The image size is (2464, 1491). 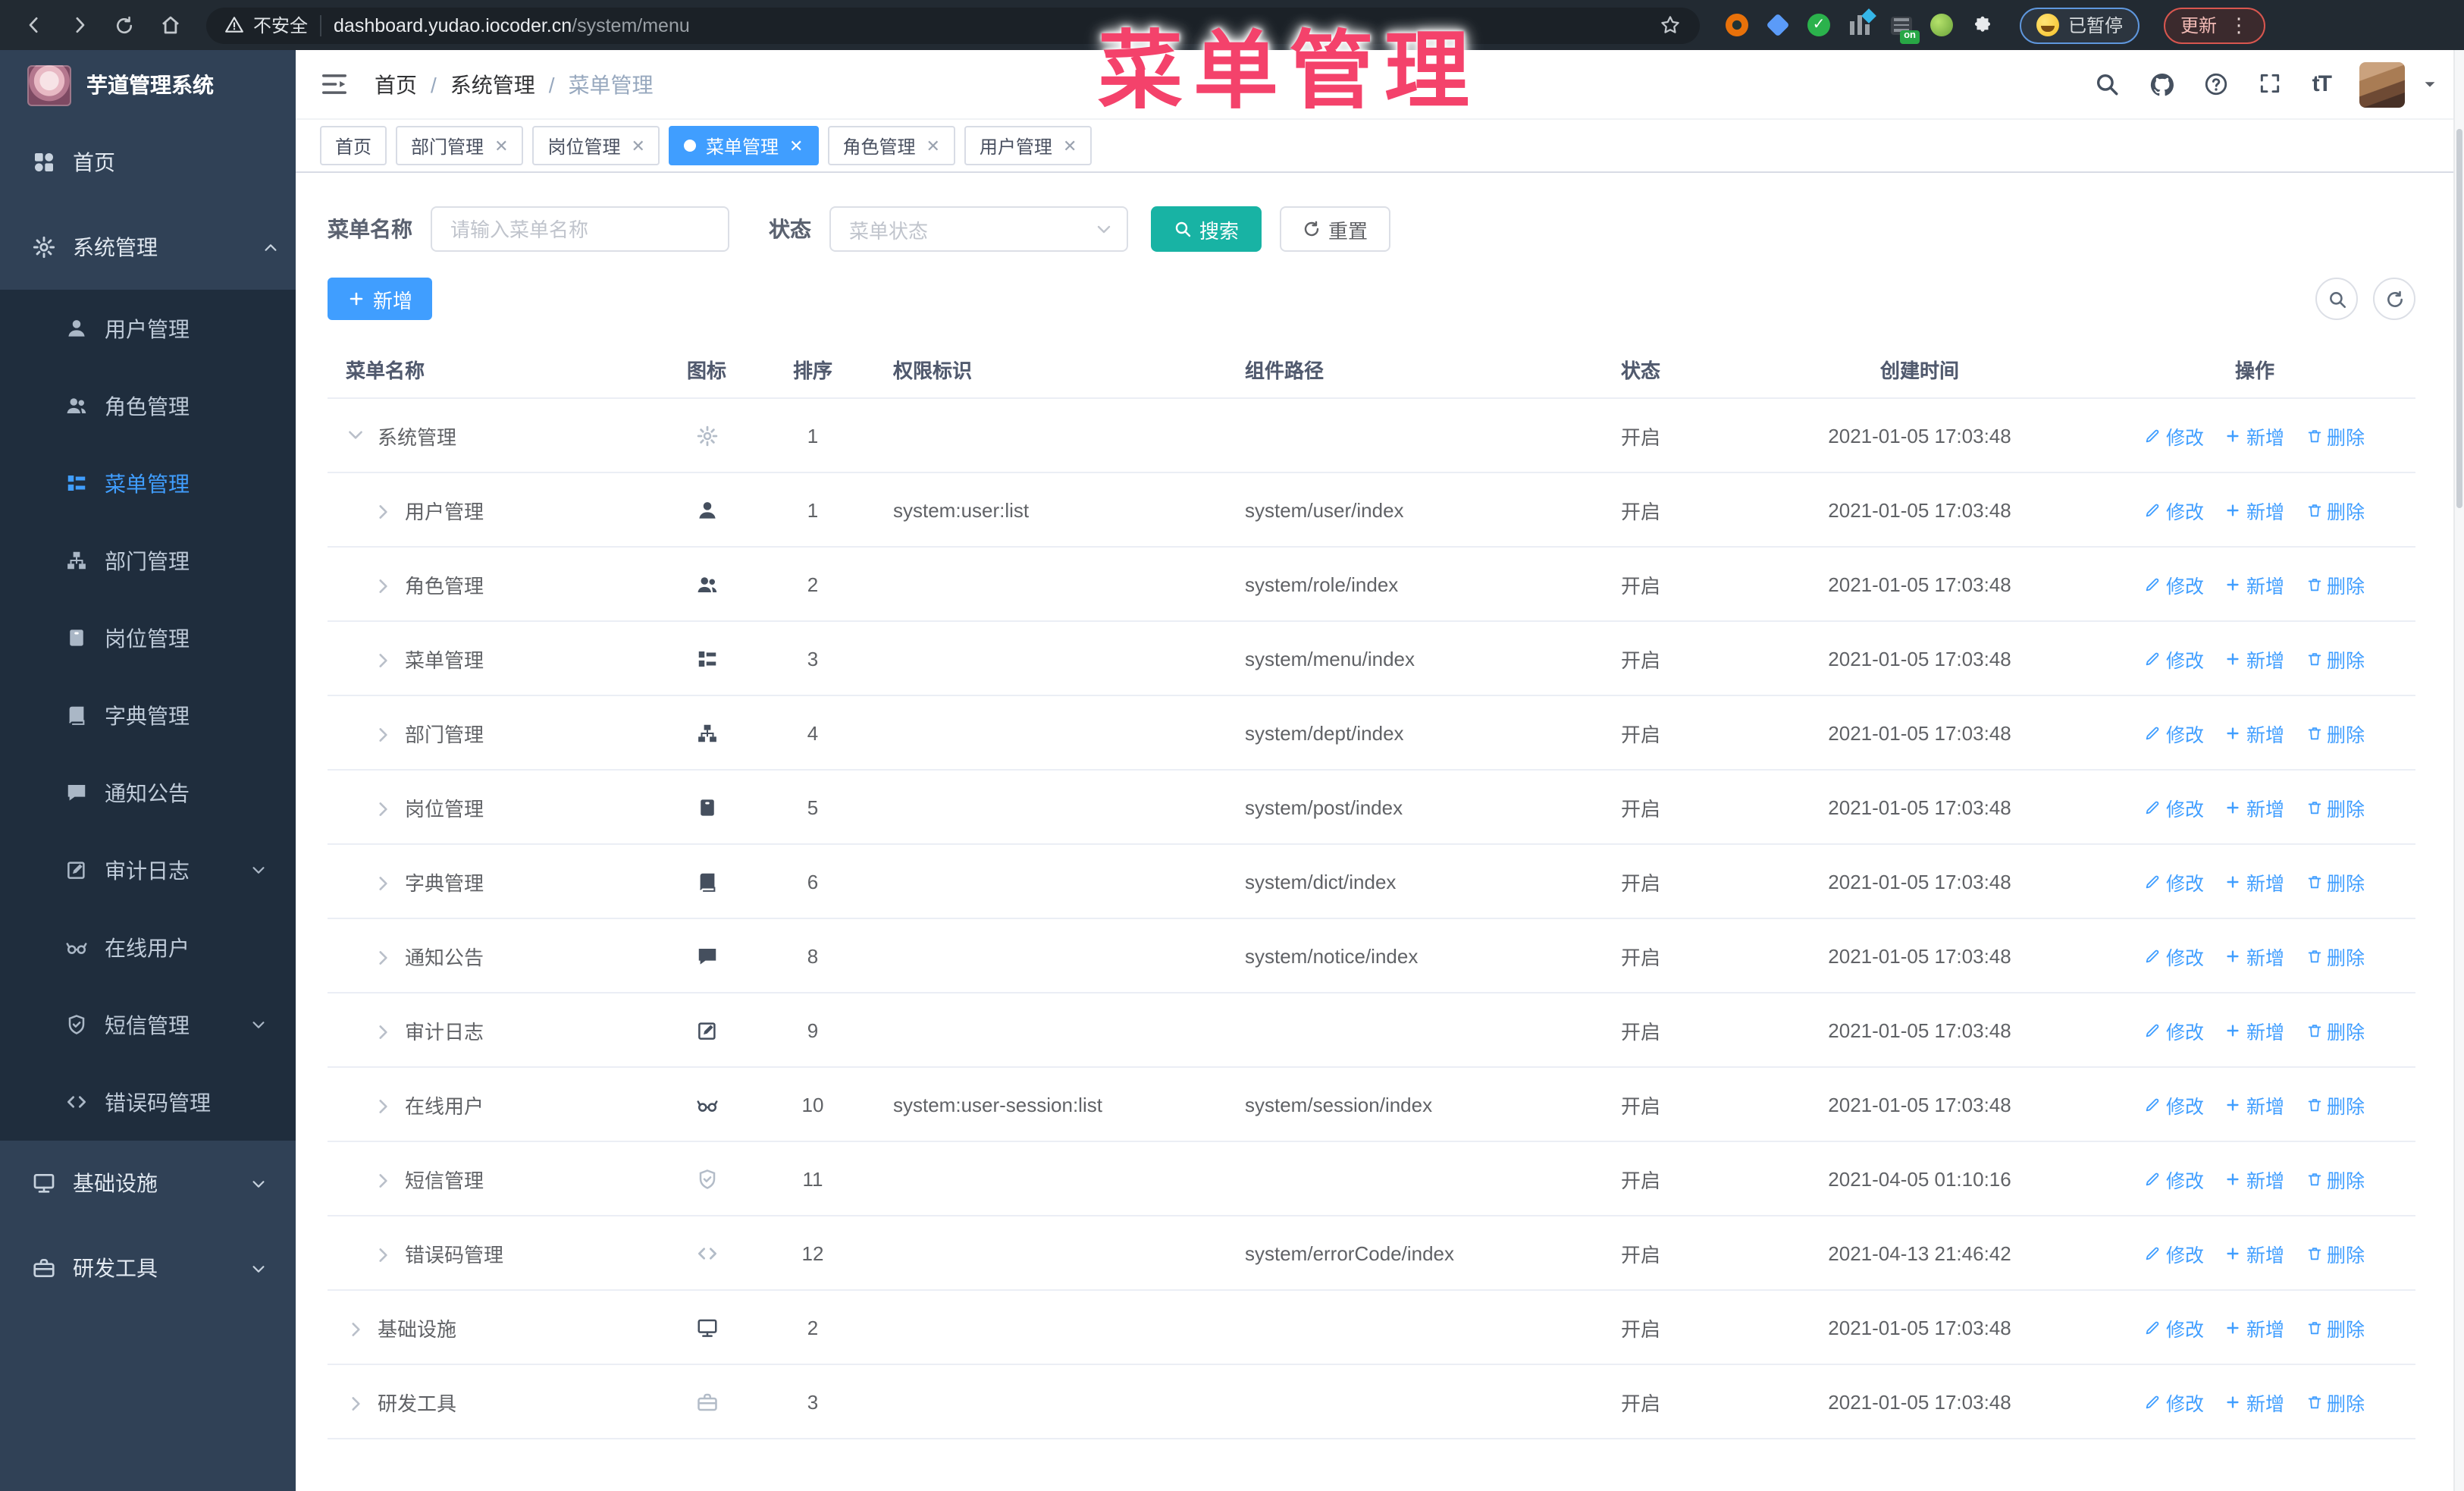 What do you see at coordinates (2239, 25) in the screenshot?
I see `browser-menu-kebab-icon: ⋮` at bounding box center [2239, 25].